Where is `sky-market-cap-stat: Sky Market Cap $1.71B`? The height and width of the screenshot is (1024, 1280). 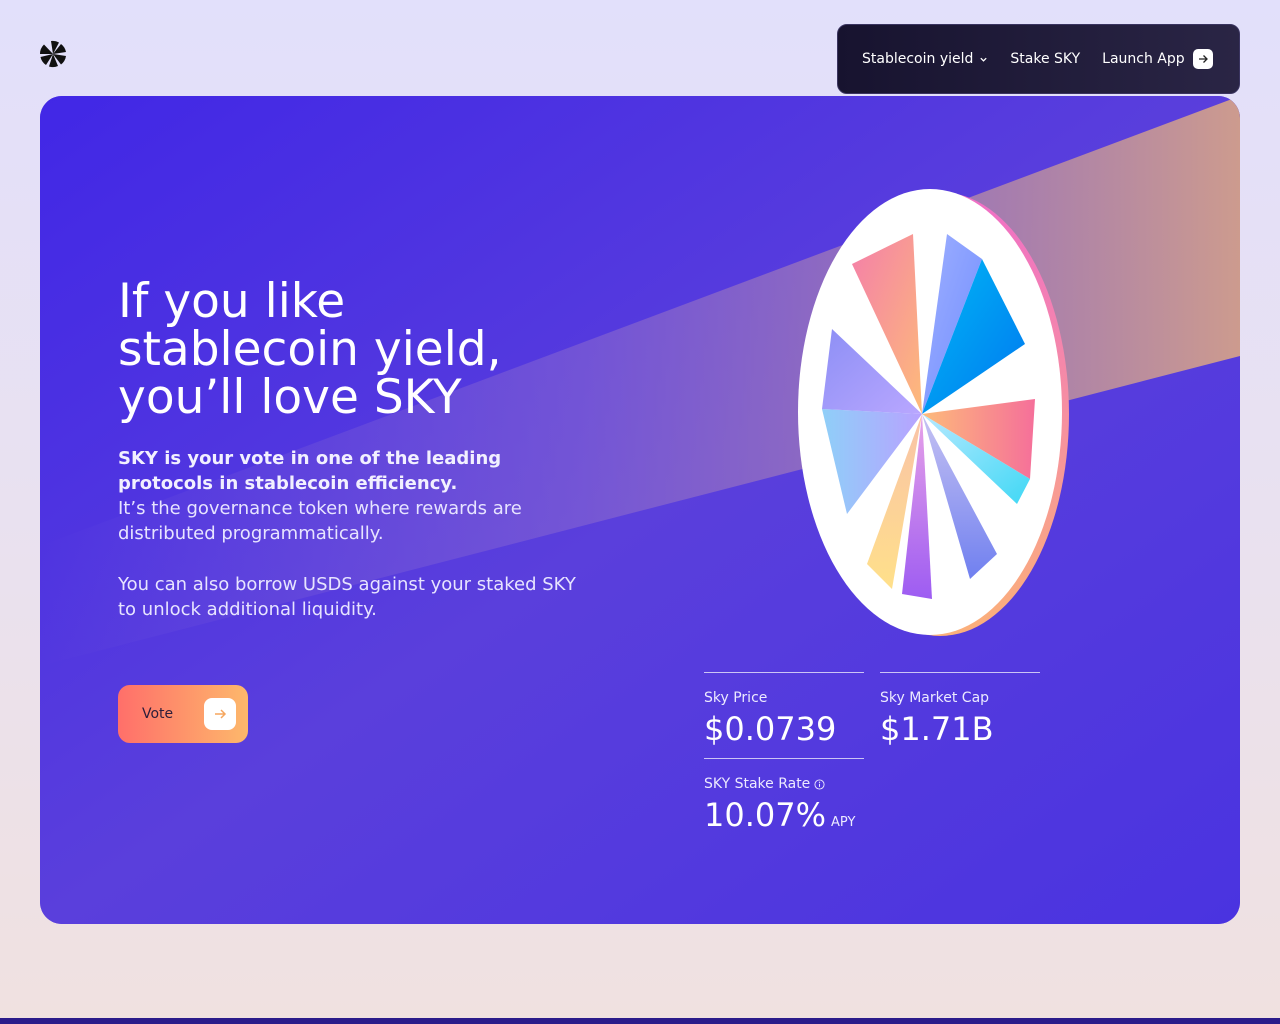
sky-market-cap-stat: Sky Market Cap $1.71B is located at coordinates (937, 719).